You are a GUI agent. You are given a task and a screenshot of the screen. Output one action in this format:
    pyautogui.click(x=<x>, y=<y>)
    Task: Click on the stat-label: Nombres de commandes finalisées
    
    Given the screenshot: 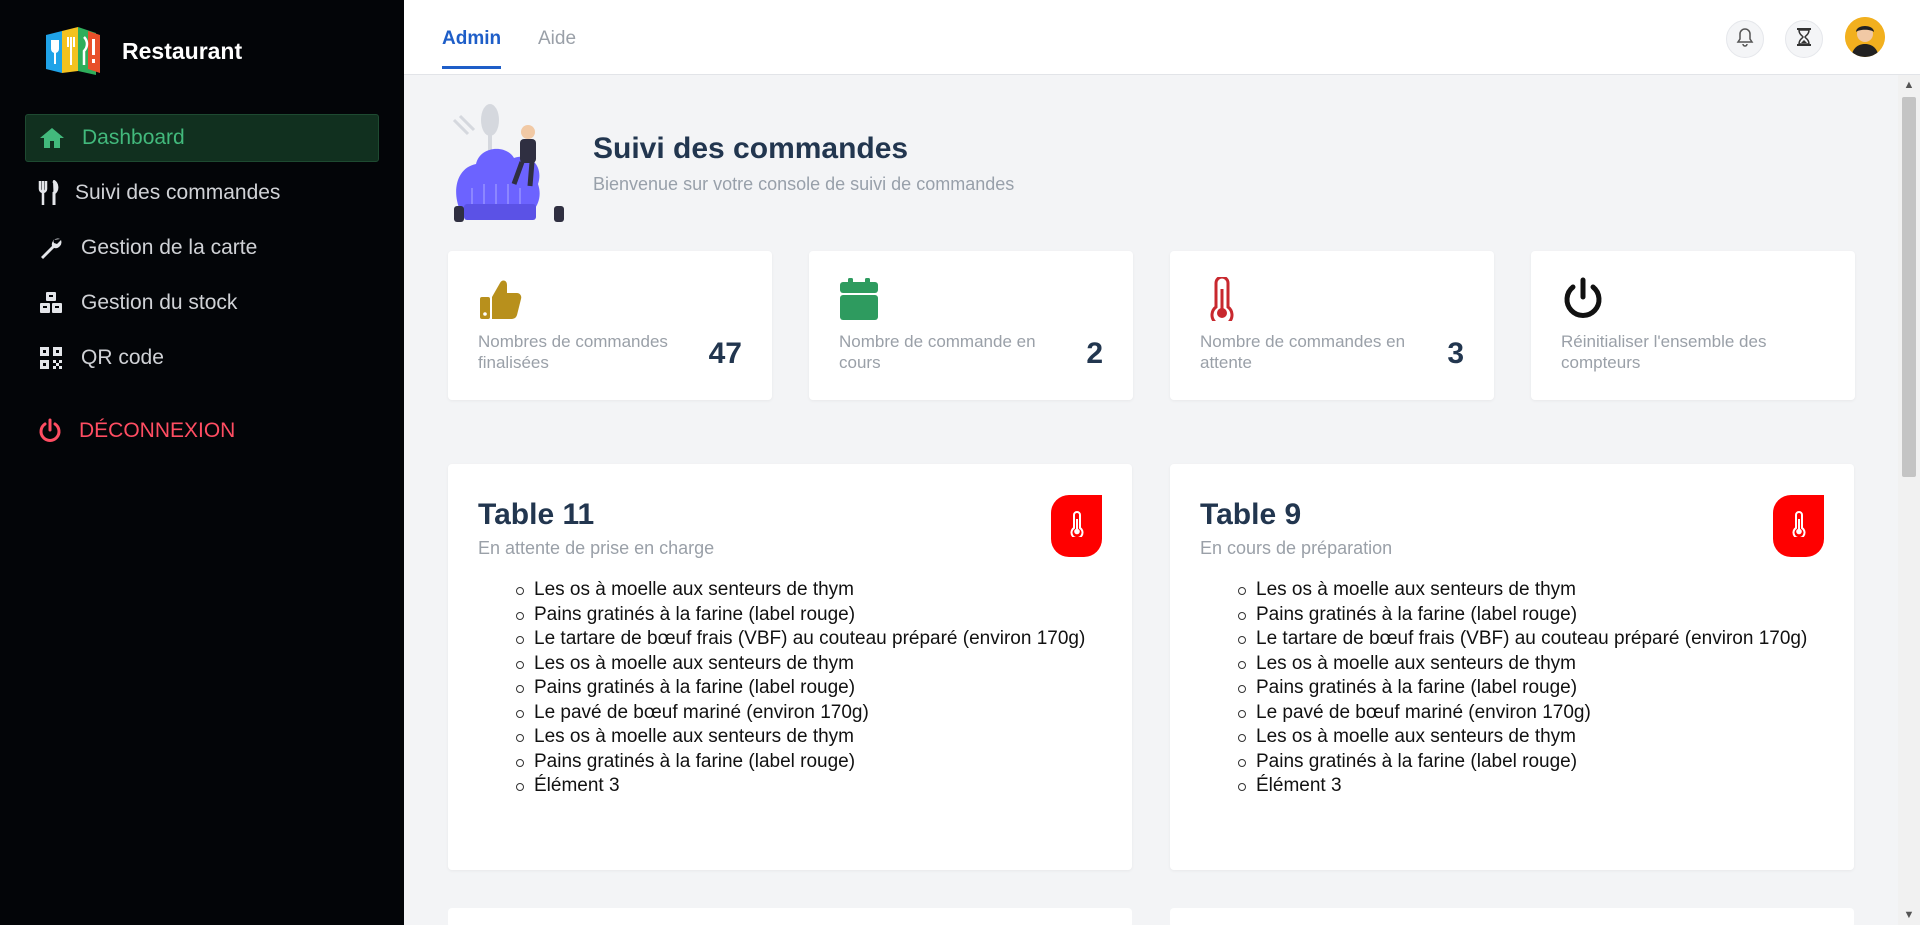 What is the action you would take?
    pyautogui.click(x=573, y=352)
    